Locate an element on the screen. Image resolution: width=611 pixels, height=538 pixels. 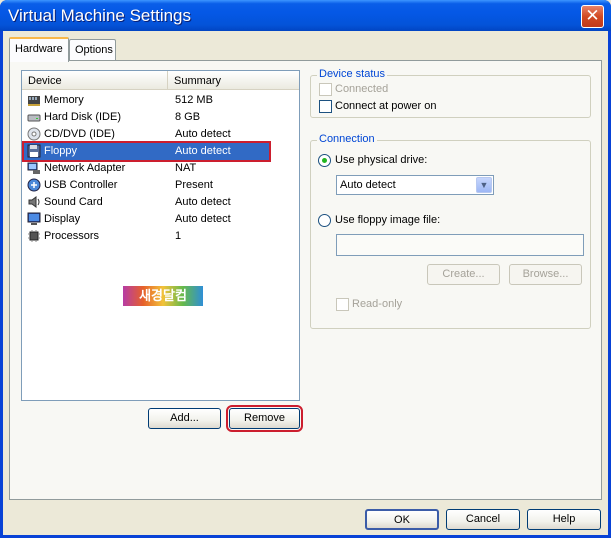
device-list-header: Device Summary is located at coordinates (160, 80).